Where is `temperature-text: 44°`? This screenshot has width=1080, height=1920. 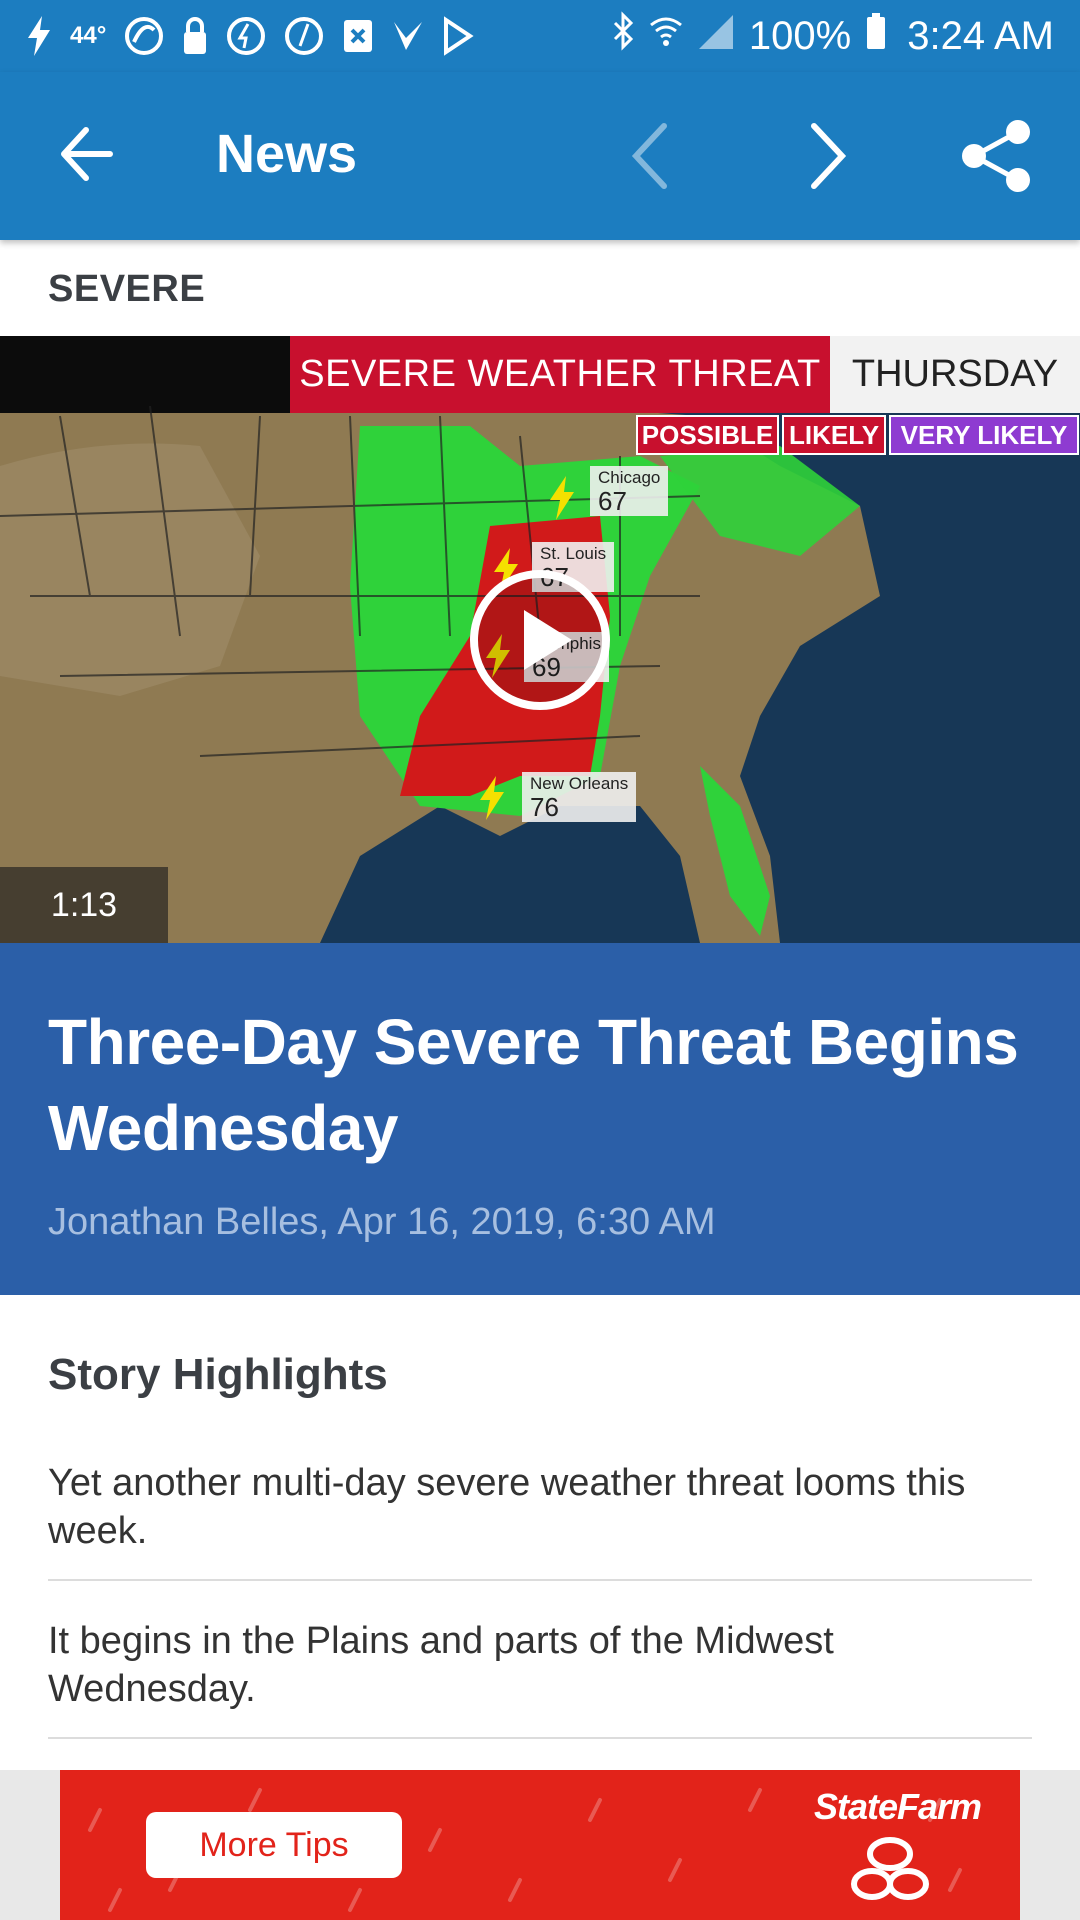 temperature-text: 44° is located at coordinates (88, 35).